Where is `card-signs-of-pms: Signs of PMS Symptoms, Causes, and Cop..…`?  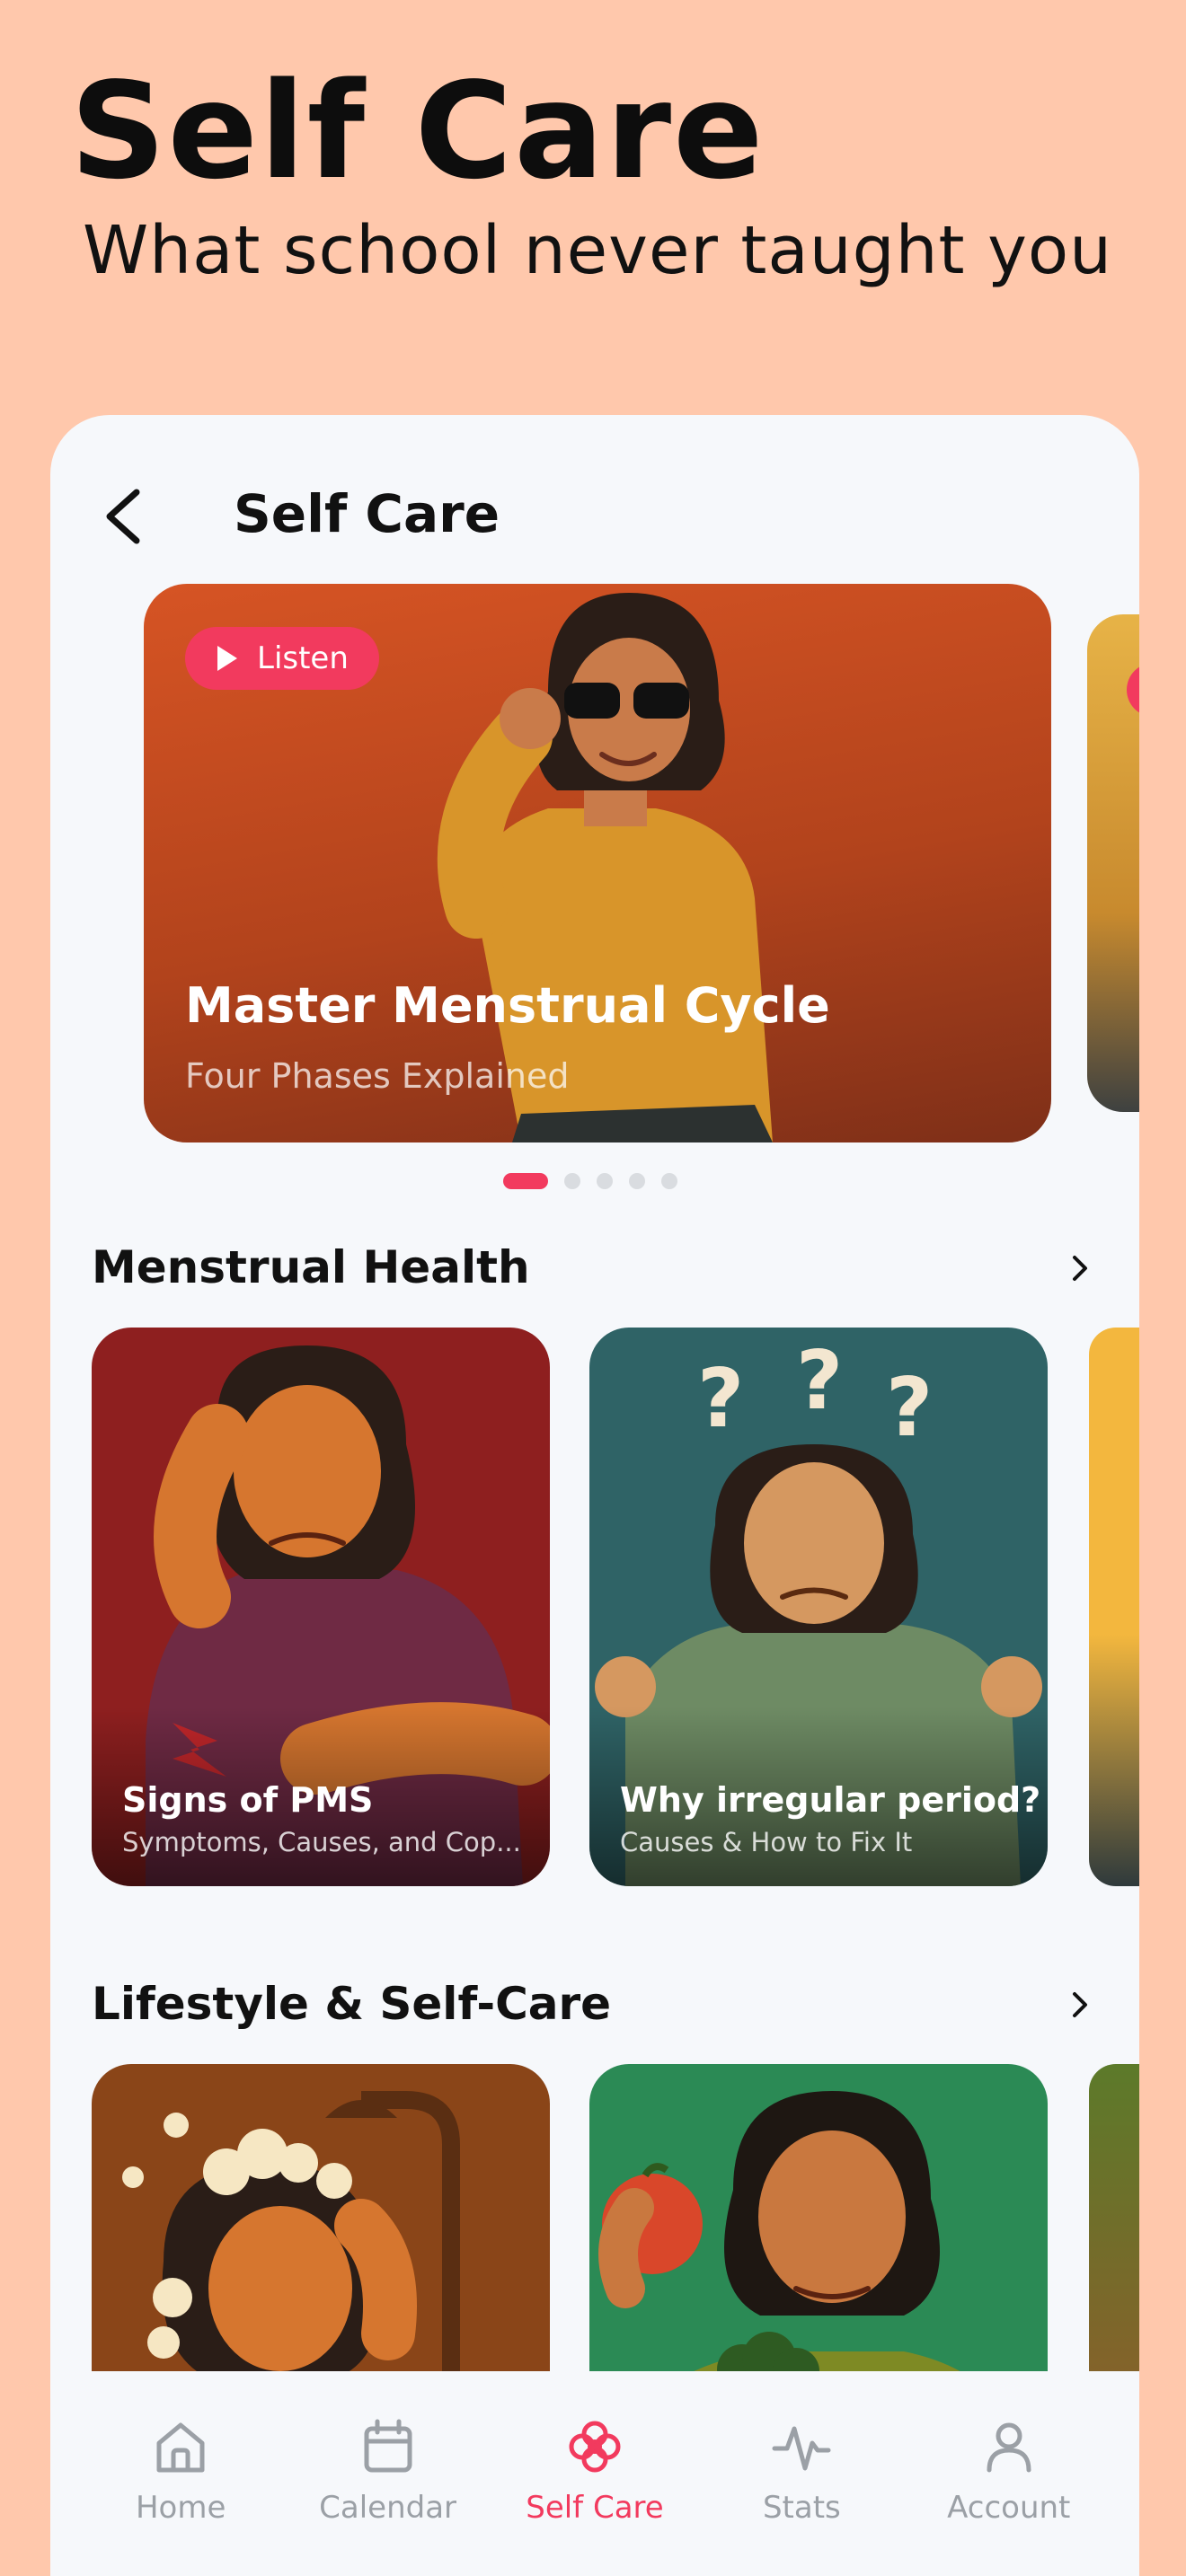
card-signs-of-pms: Signs of PMS Symptoms, Causes, and Cop..… is located at coordinates (321, 1607).